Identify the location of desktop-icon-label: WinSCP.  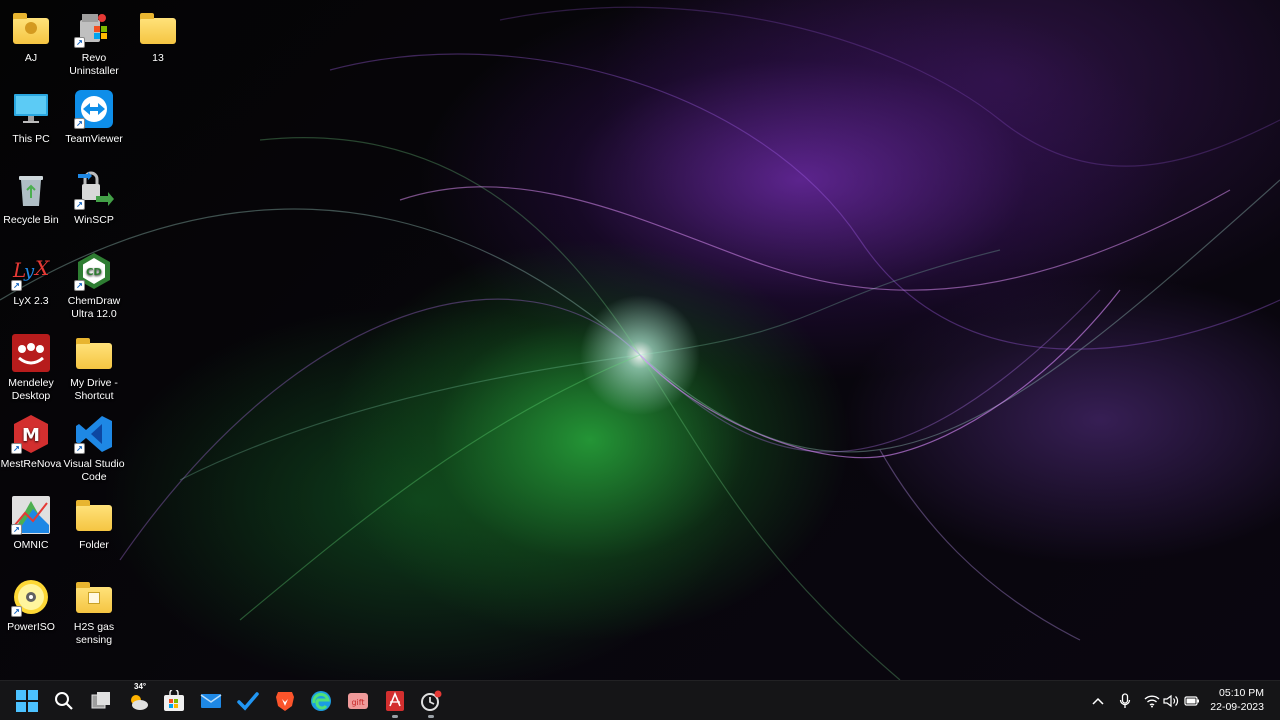
(94, 220).